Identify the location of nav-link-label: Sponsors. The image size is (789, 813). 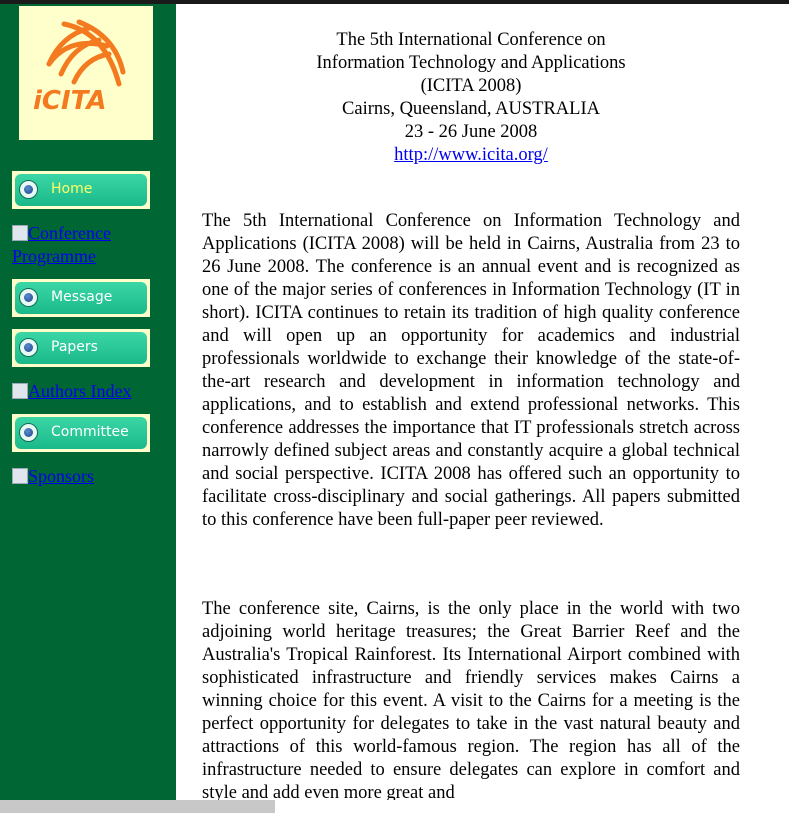
(61, 476).